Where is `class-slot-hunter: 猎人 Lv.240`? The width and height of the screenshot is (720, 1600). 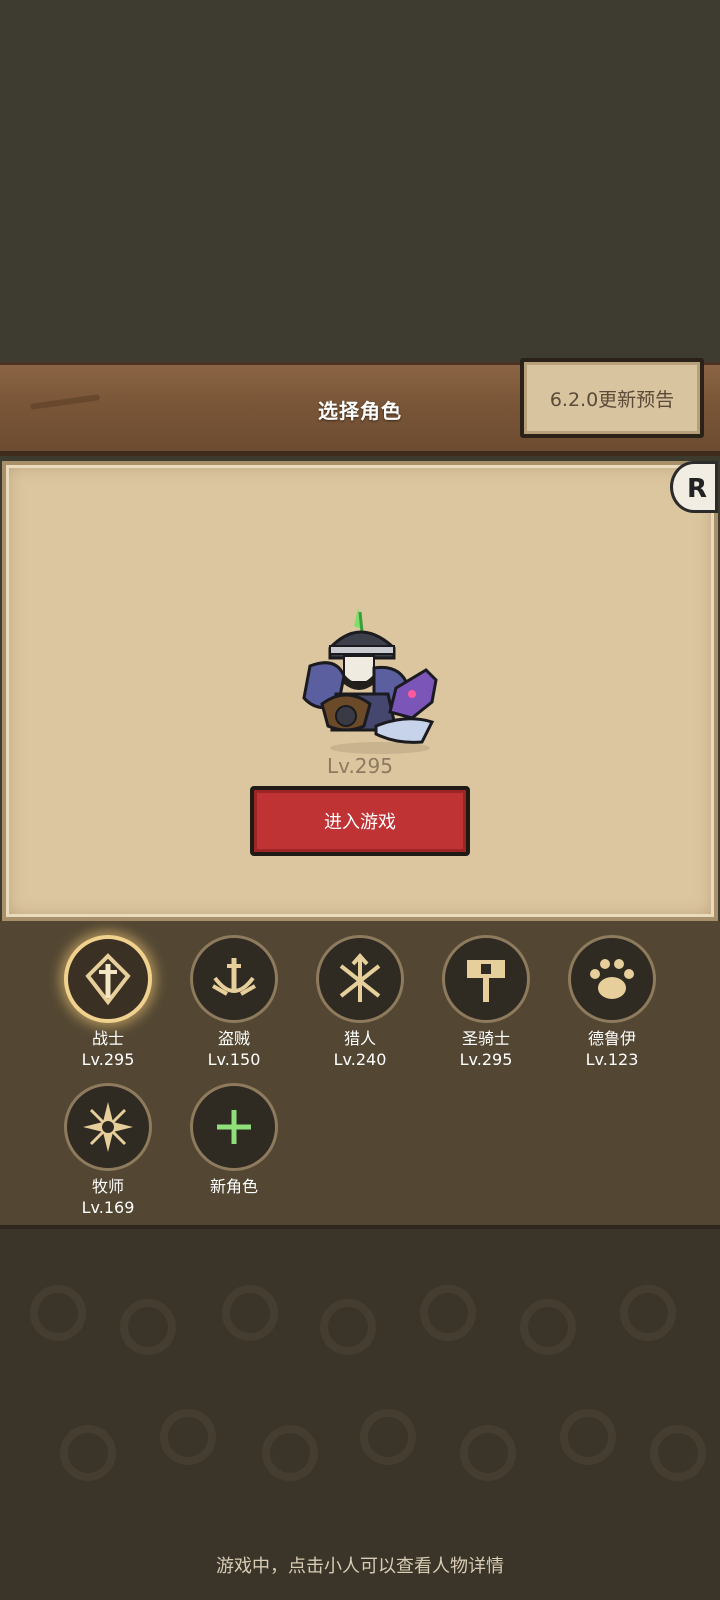 class-slot-hunter: 猎人 Lv.240 is located at coordinates (360, 1003).